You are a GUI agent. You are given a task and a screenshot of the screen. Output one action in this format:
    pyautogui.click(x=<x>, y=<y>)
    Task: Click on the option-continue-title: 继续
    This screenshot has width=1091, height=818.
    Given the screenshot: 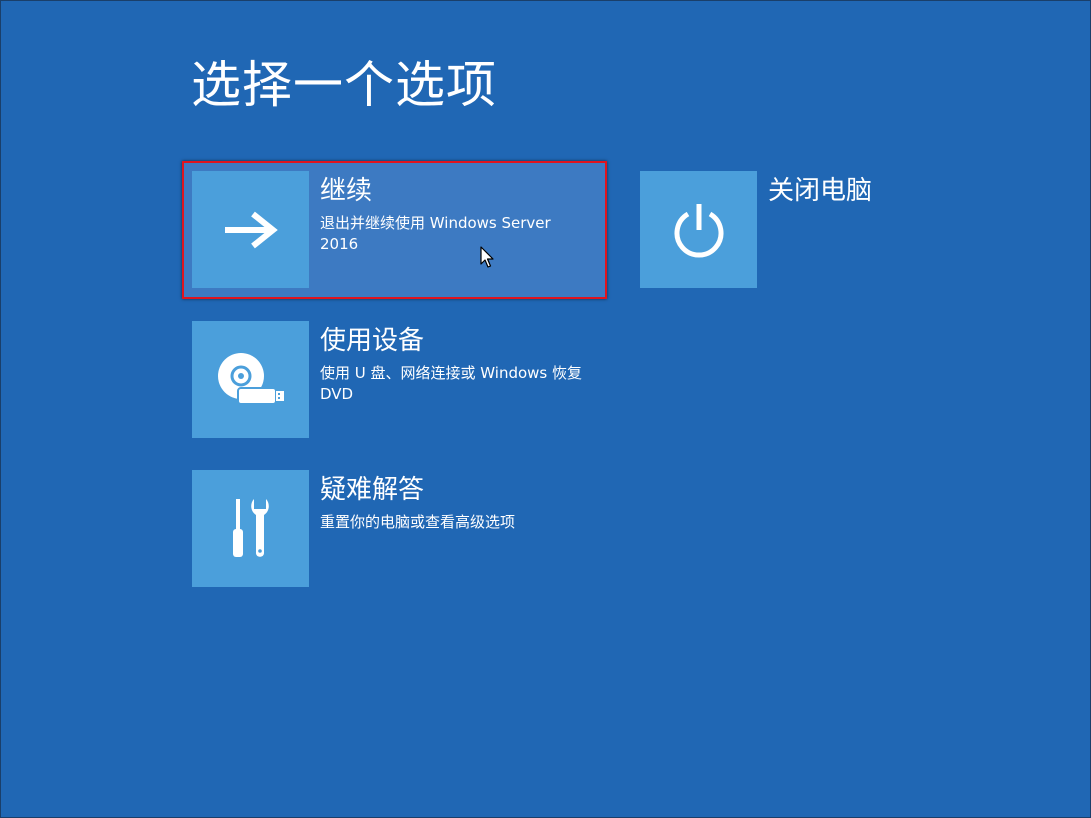 What is the action you would take?
    pyautogui.click(x=346, y=191)
    